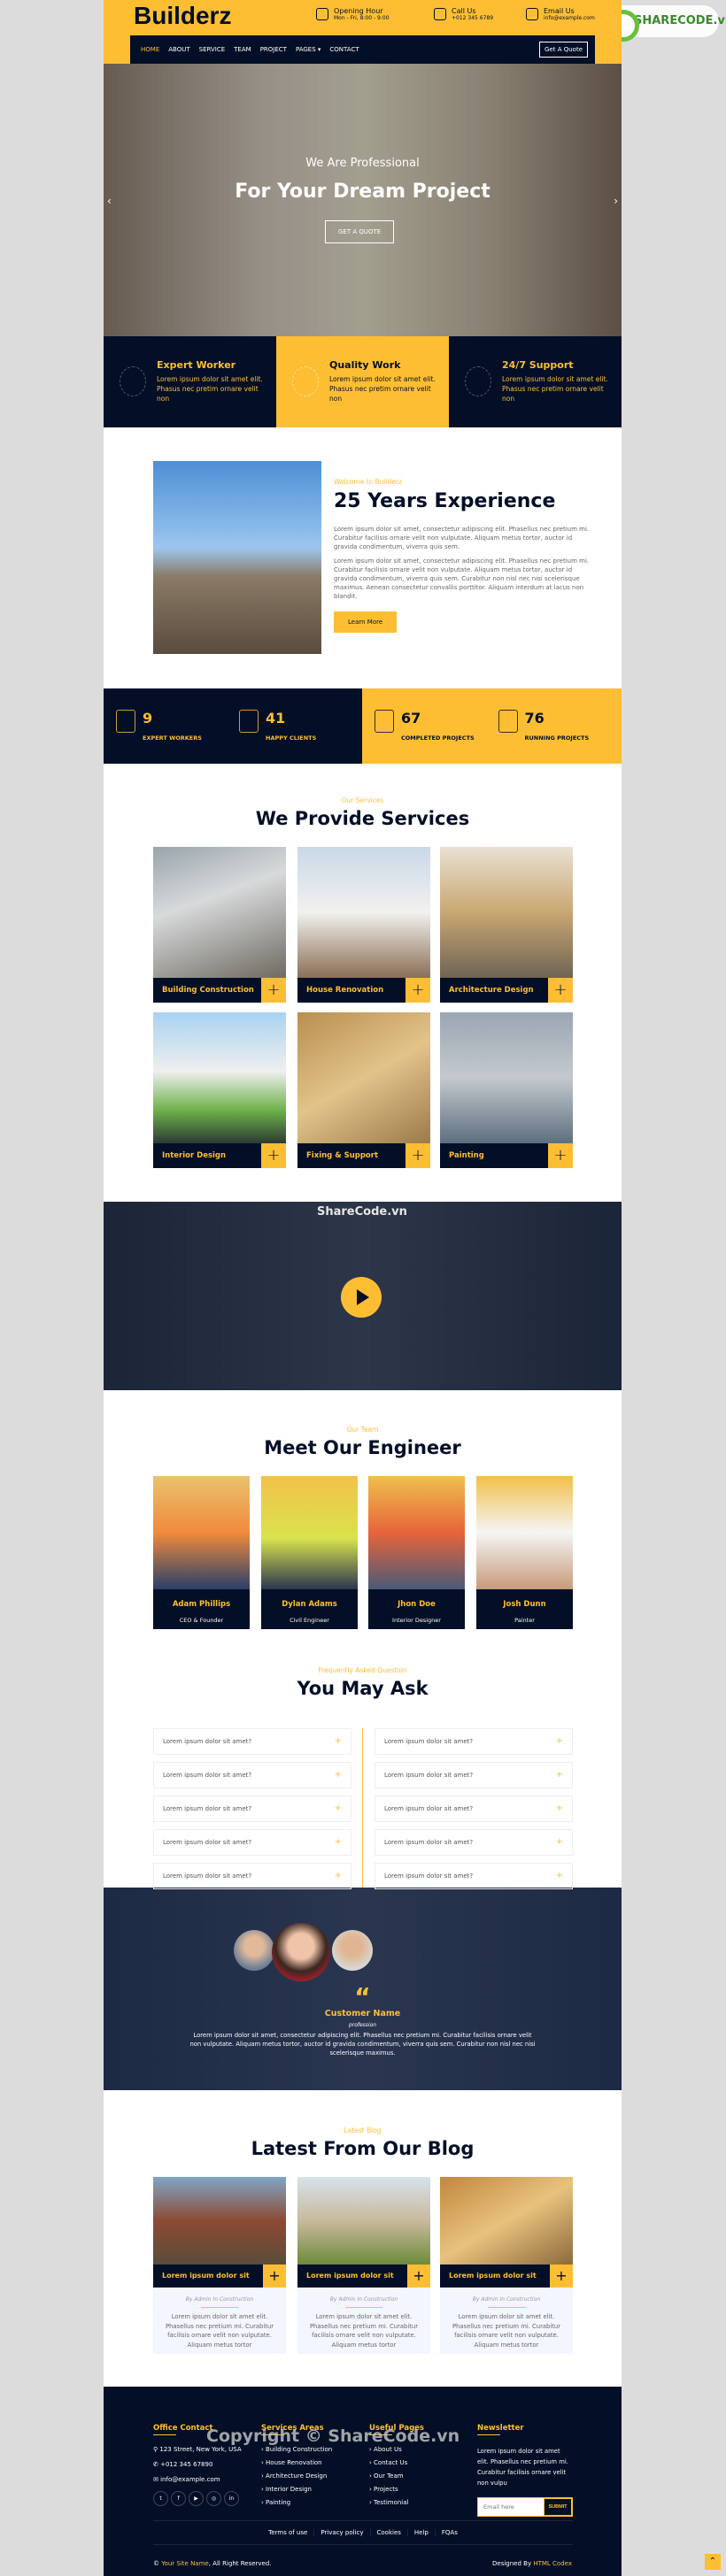 This screenshot has width=726, height=2576. What do you see at coordinates (713, 2562) in the screenshot?
I see `back-to-top-button: ⌃` at bounding box center [713, 2562].